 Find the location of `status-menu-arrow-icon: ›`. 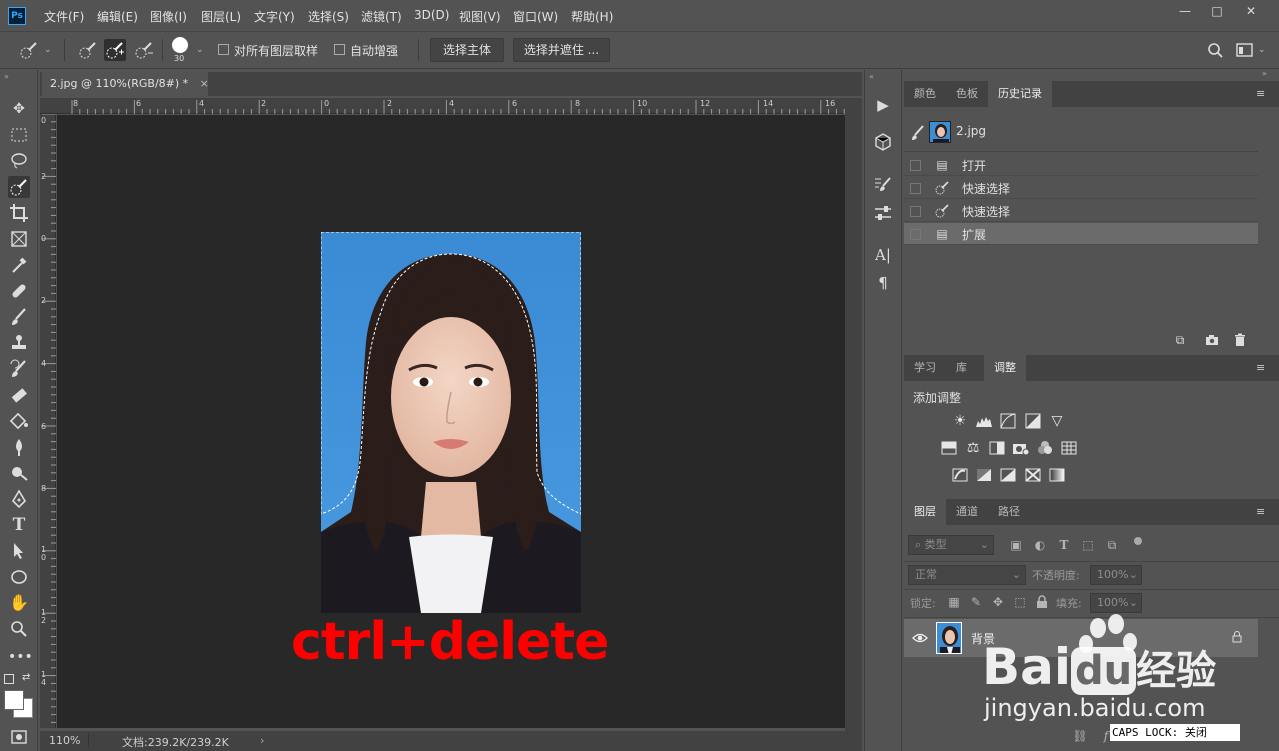

status-menu-arrow-icon: › is located at coordinates (262, 740).